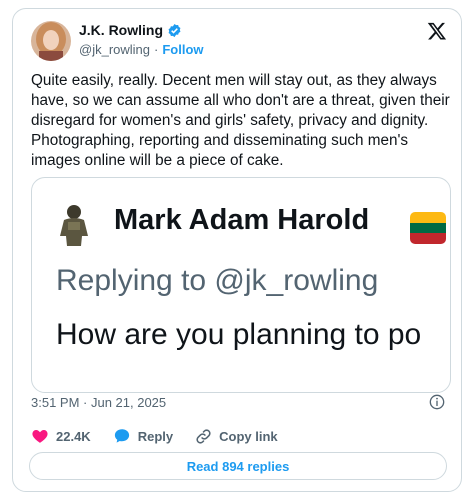 Image resolution: width=474 pixels, height=499 pixels. Describe the element at coordinates (428, 217) in the screenshot. I see `flag-stripe-top` at that location.